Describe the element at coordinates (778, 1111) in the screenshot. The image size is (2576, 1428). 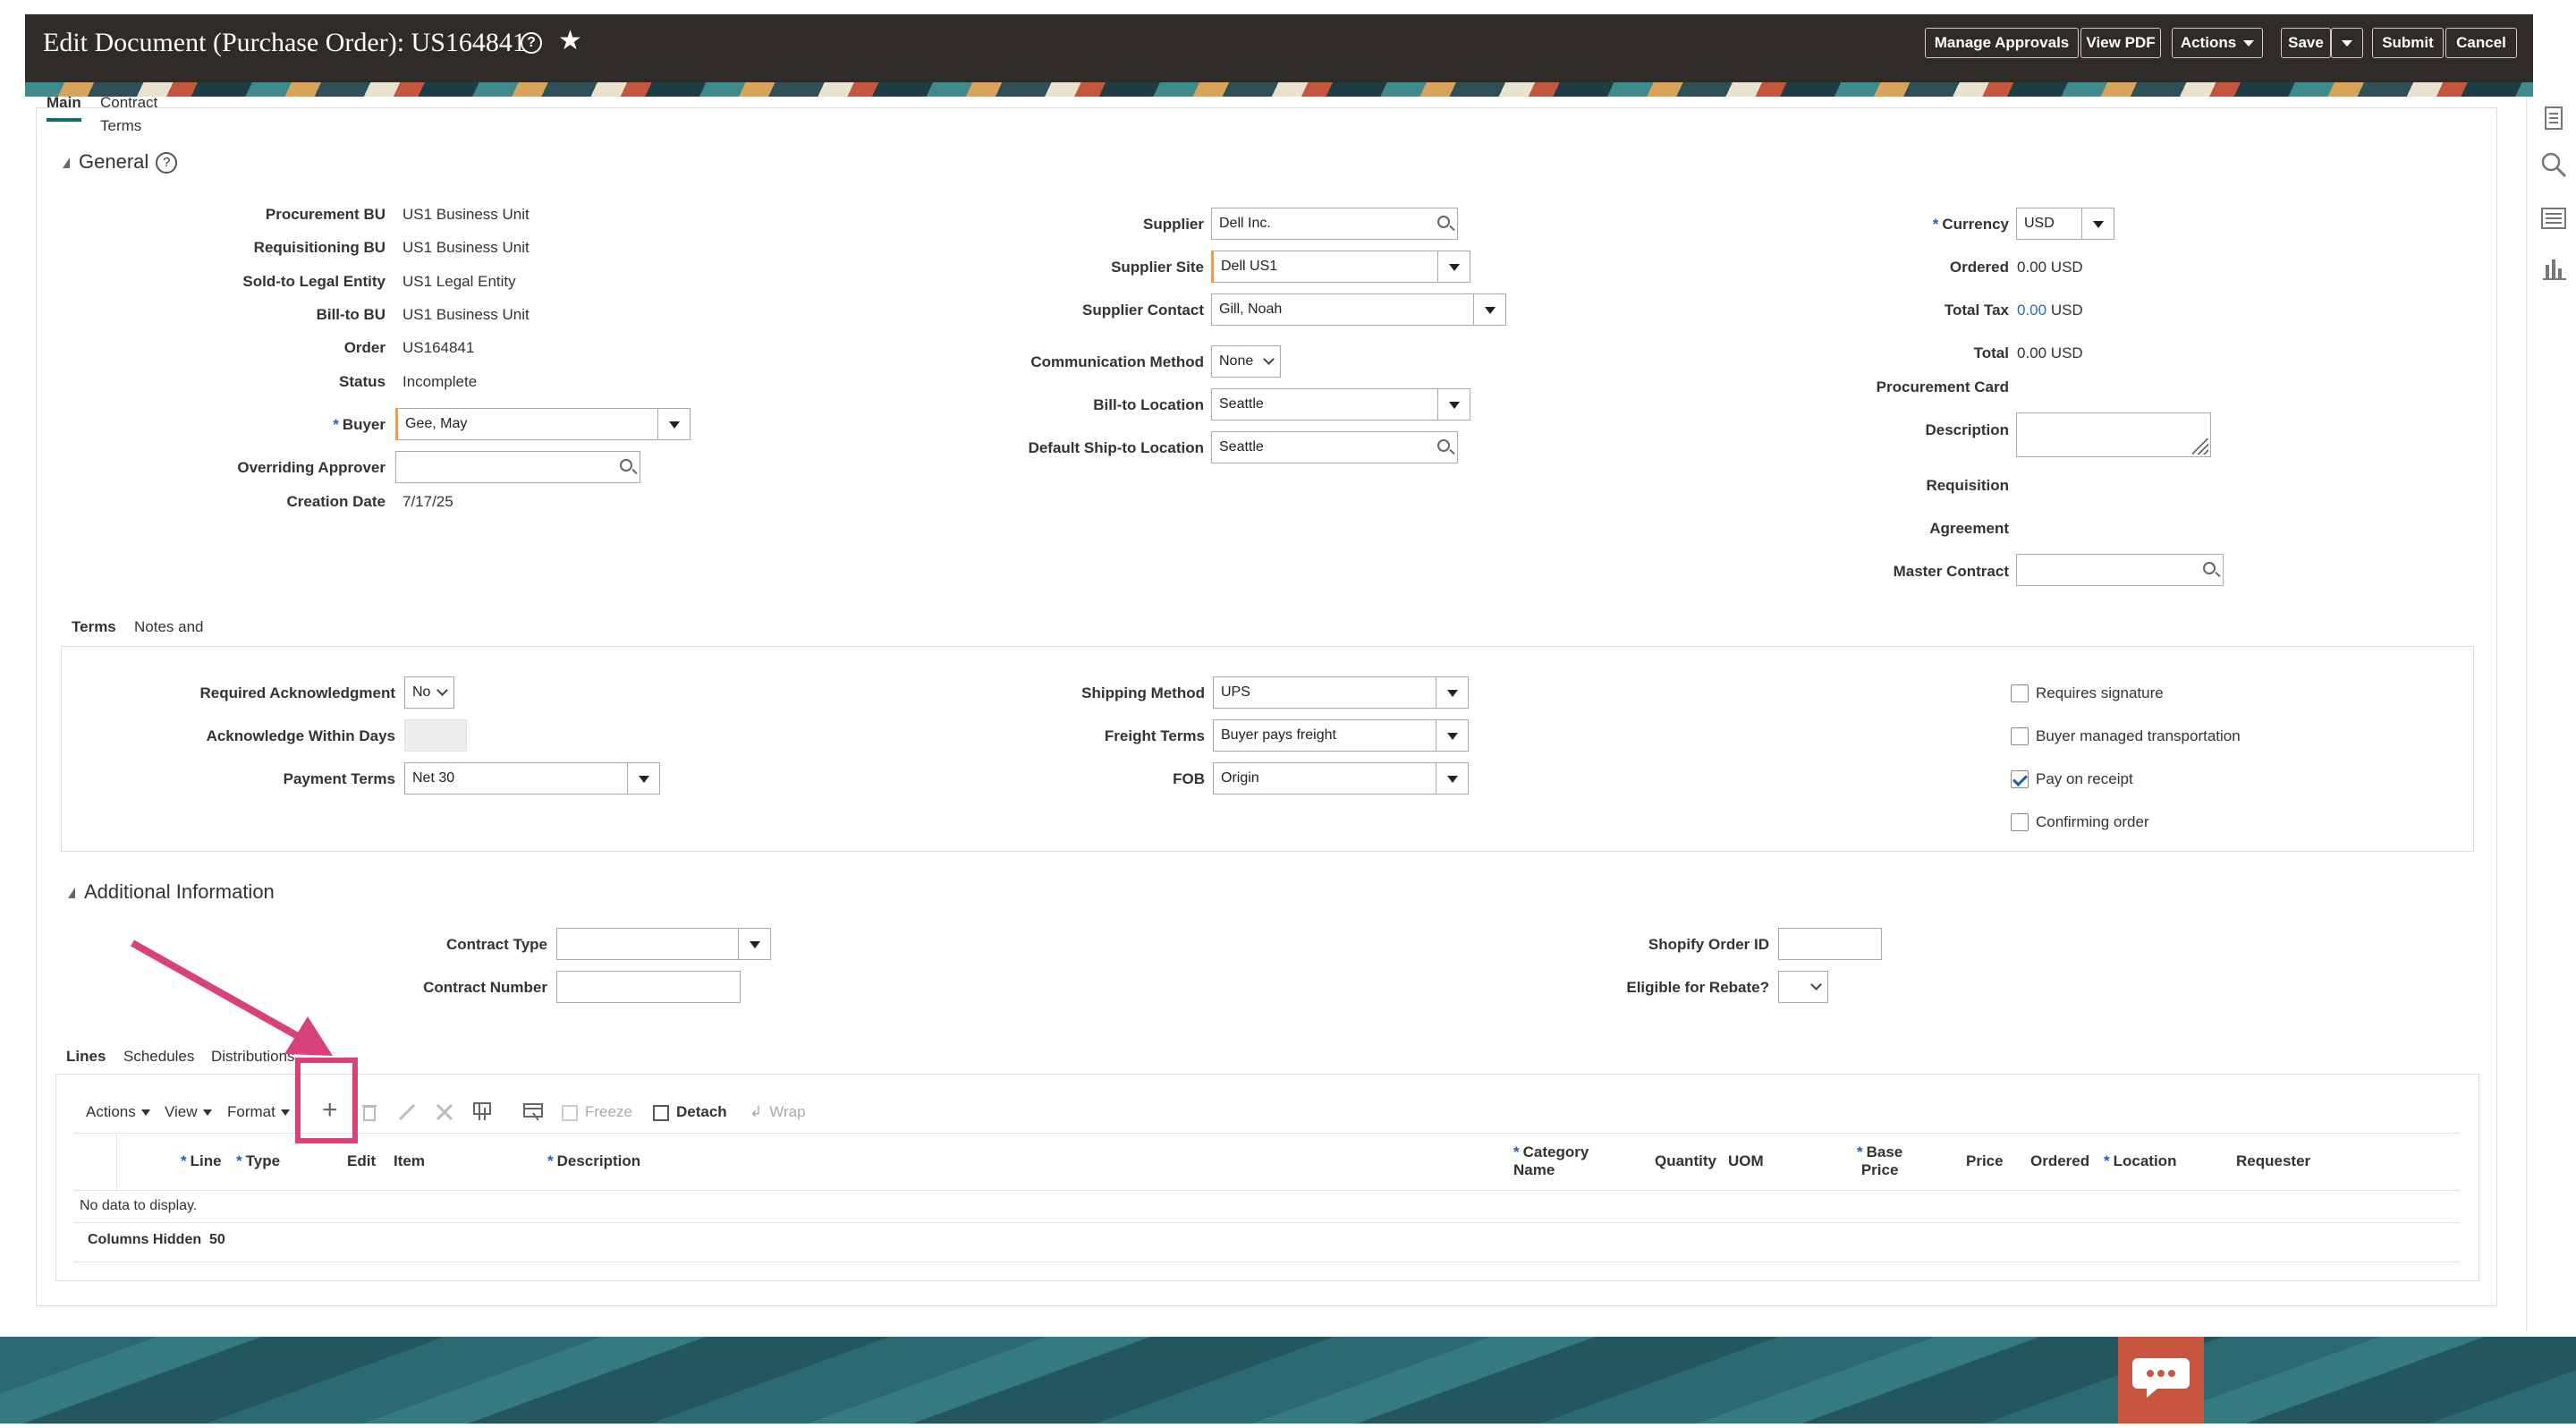
I see `wrap-button: ↲ Wrap` at that location.